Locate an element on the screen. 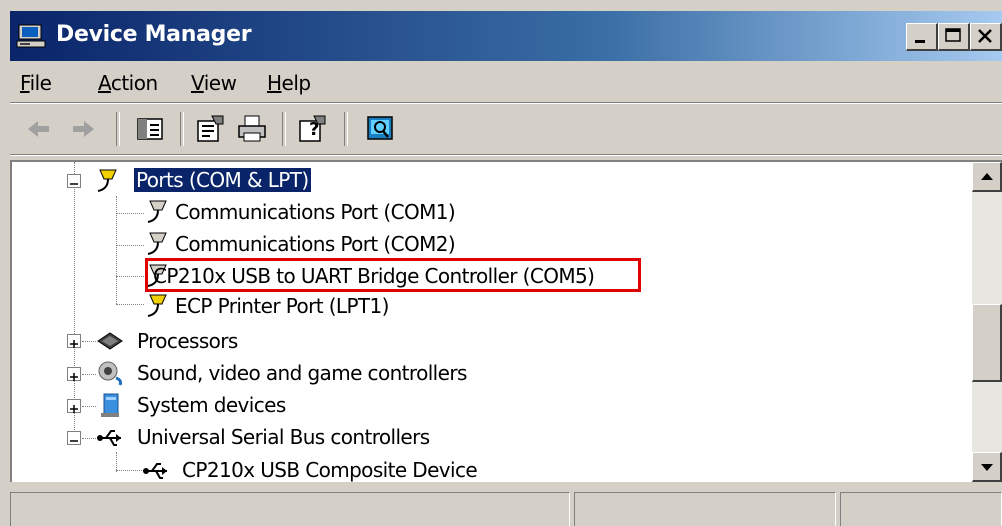 This screenshot has width=1002, height=526. vertical-scrollbar is located at coordinates (987, 322).